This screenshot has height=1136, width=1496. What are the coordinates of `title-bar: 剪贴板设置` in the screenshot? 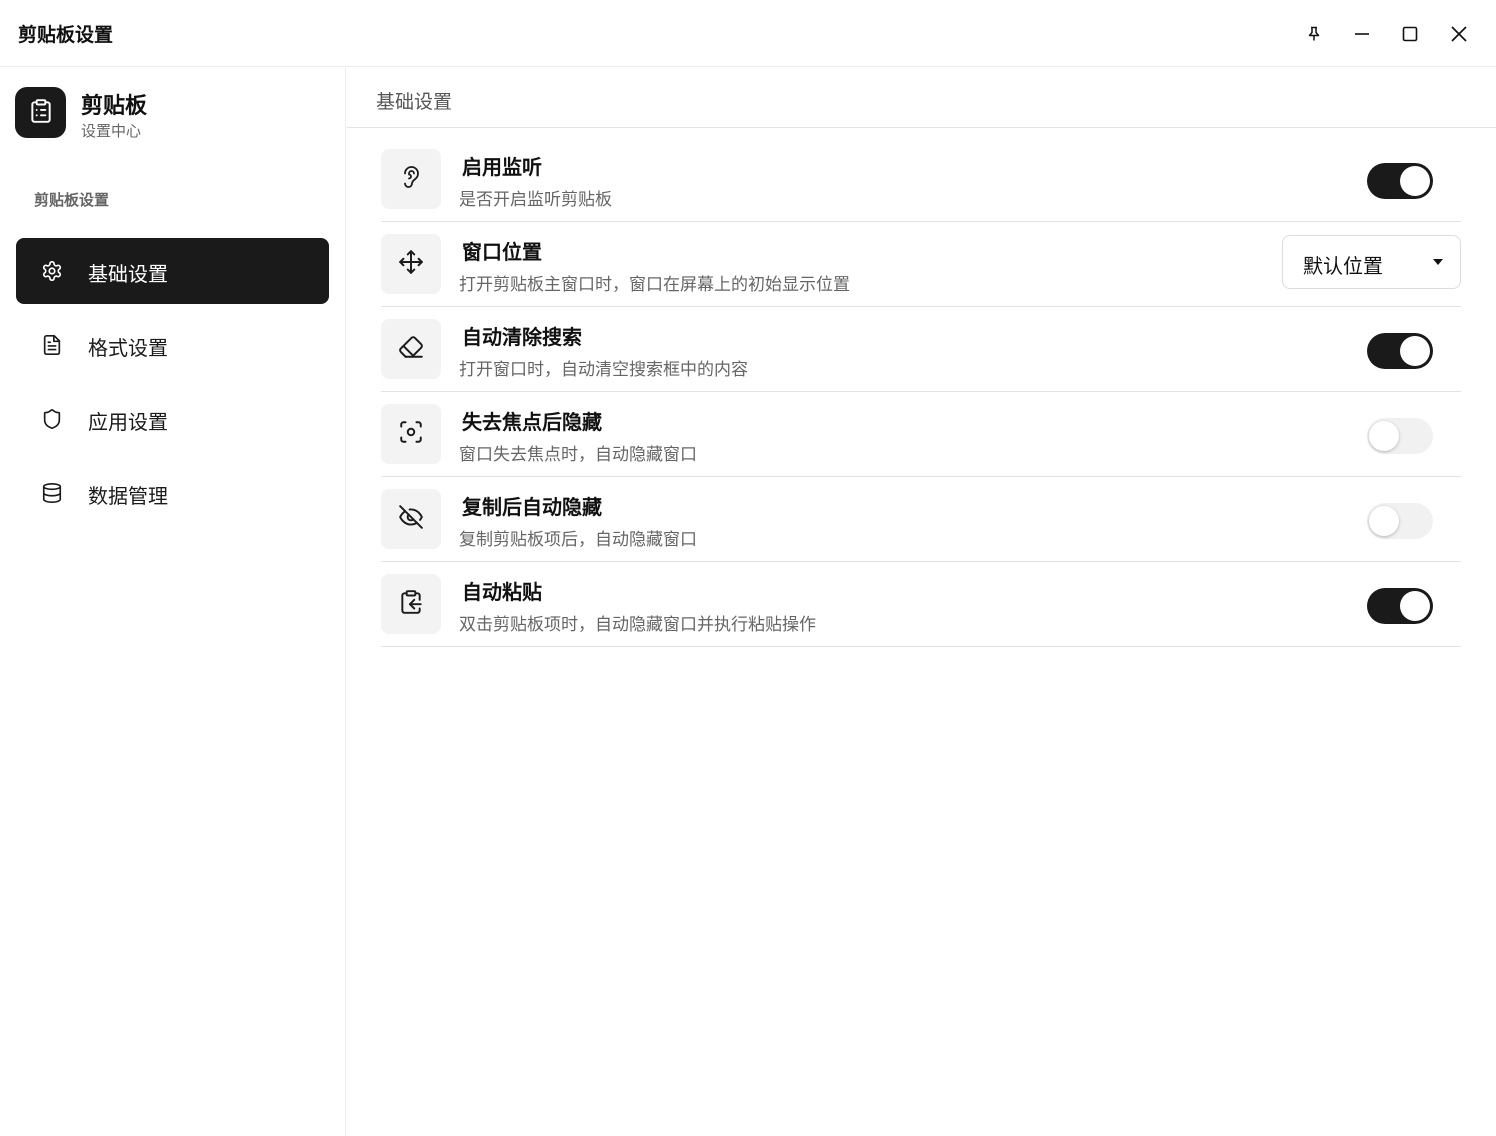 It's located at (748, 33).